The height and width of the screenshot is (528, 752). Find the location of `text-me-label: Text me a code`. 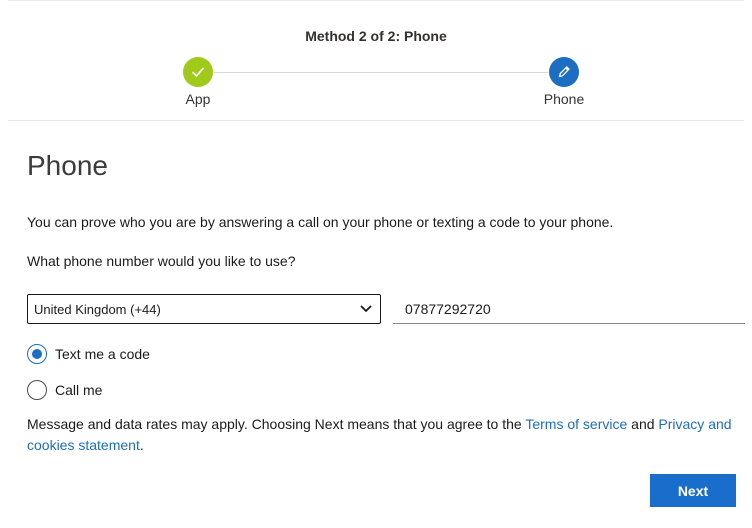

text-me-label: Text me a code is located at coordinates (102, 354).